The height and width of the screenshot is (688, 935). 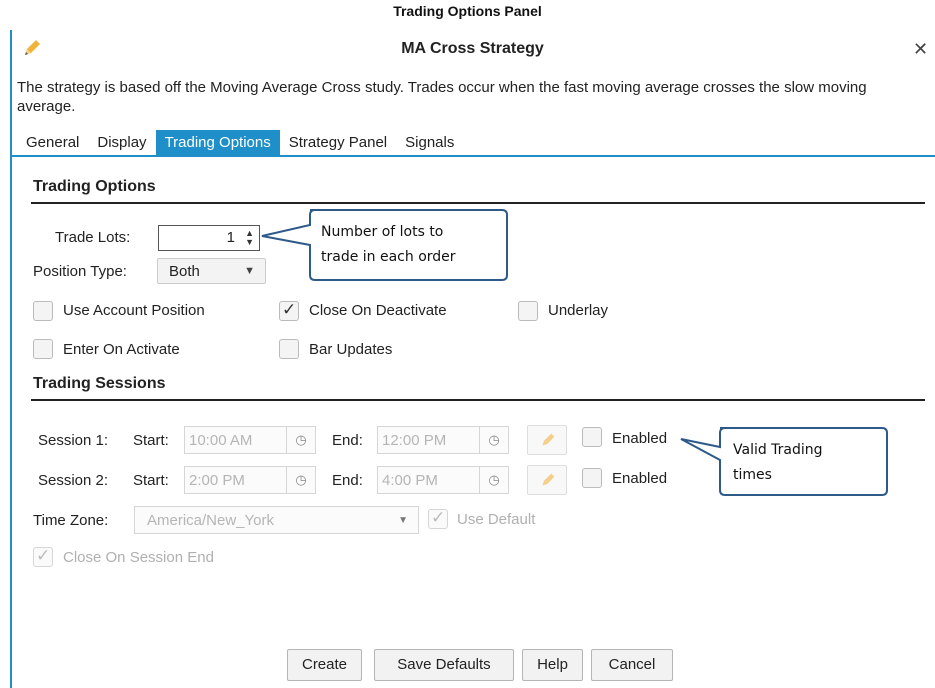 What do you see at coordinates (528, 311) in the screenshot?
I see `underlay-checkbox` at bounding box center [528, 311].